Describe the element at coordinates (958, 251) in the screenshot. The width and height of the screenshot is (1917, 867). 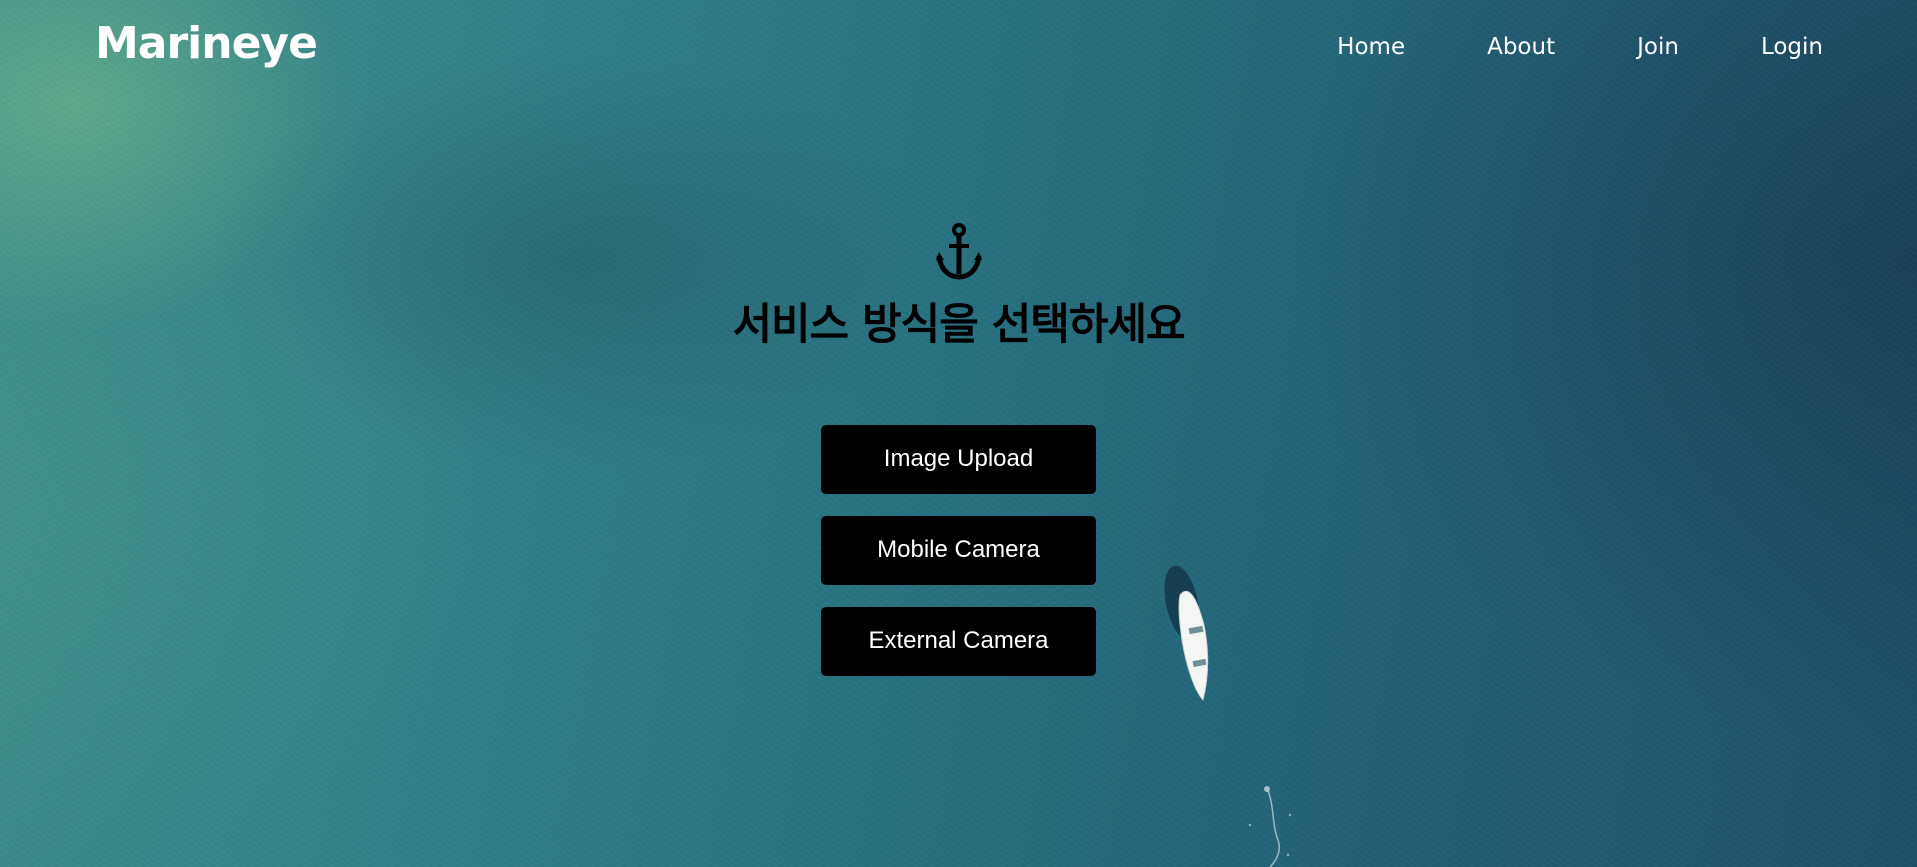
I see `anchor-icon` at that location.